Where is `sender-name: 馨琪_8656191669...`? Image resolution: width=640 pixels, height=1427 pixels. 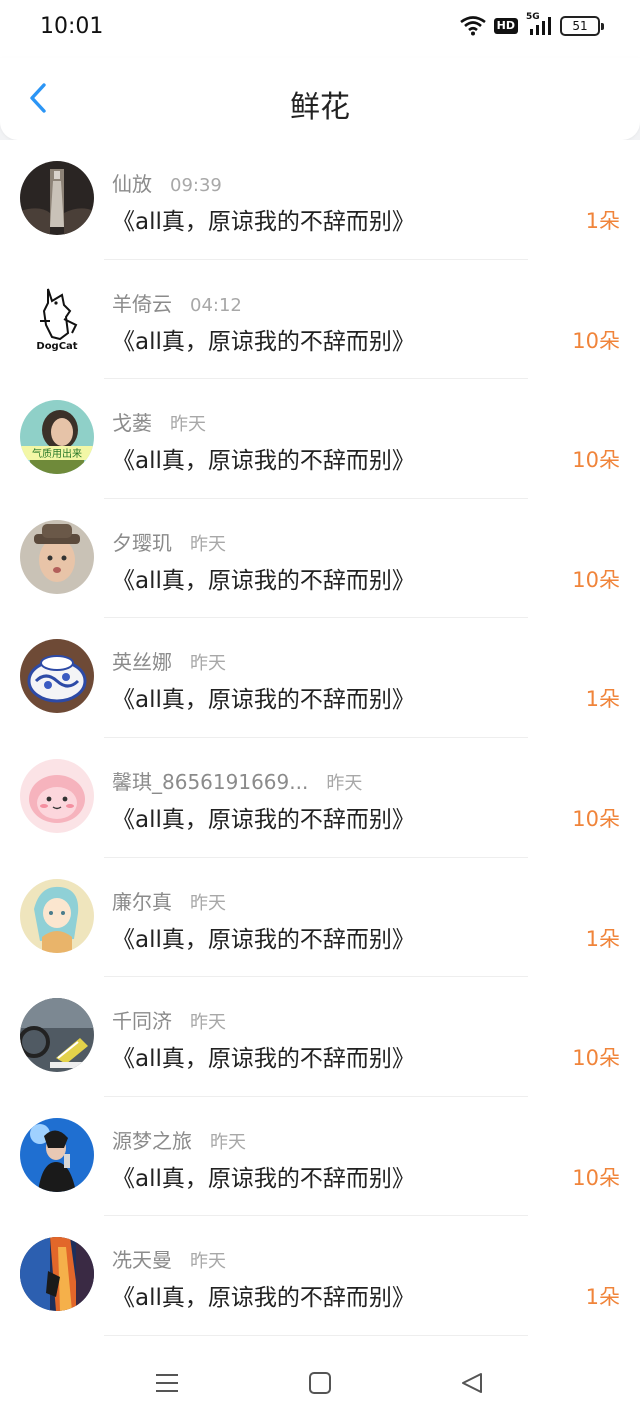 sender-name: 馨琪_8656191669... is located at coordinates (210, 781).